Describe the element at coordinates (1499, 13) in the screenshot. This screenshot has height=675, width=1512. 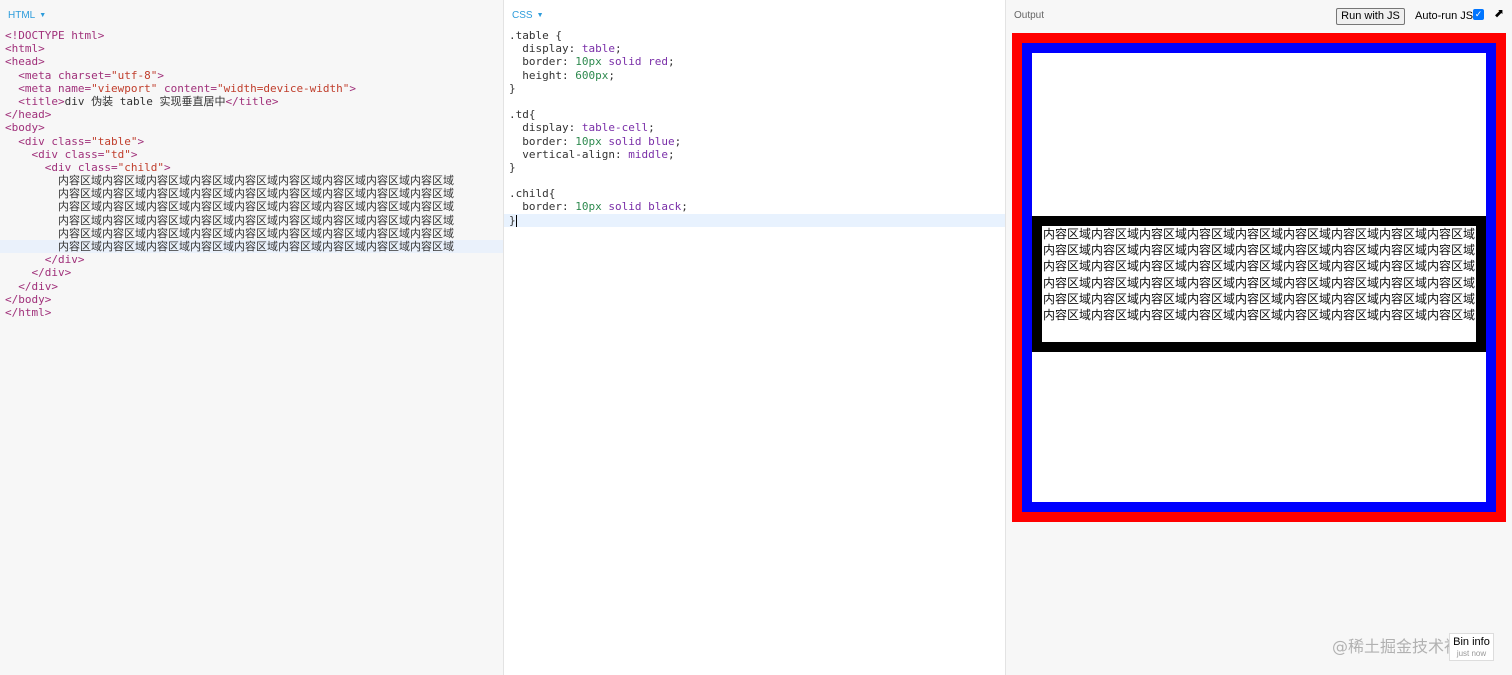
I see `popout-arrow-icon: ⬈` at that location.